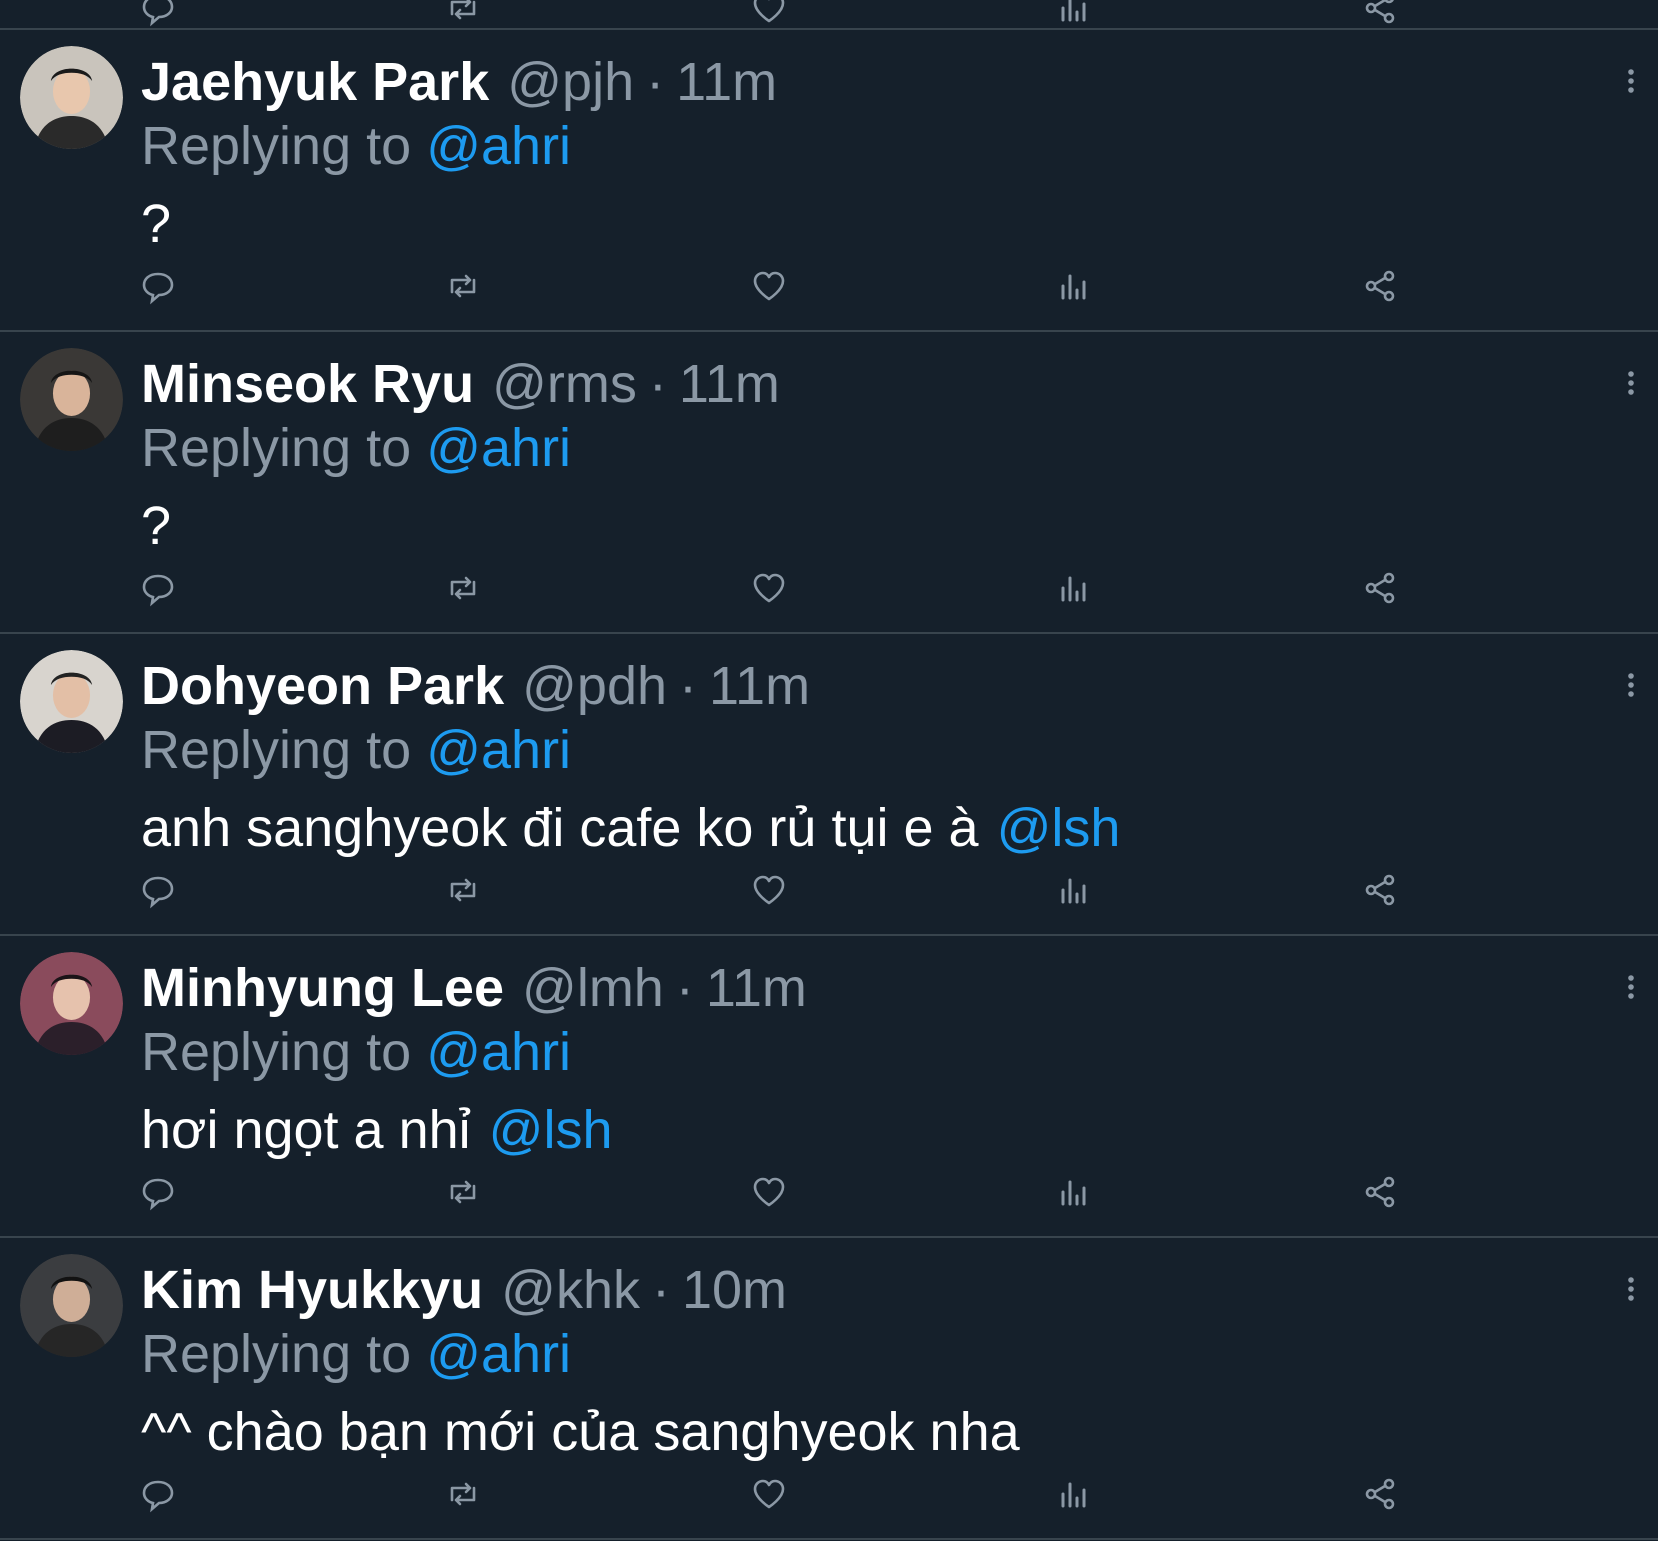 The height and width of the screenshot is (1541, 1658). Describe the element at coordinates (570, 1290) in the screenshot. I see `user-handle: @khk` at that location.